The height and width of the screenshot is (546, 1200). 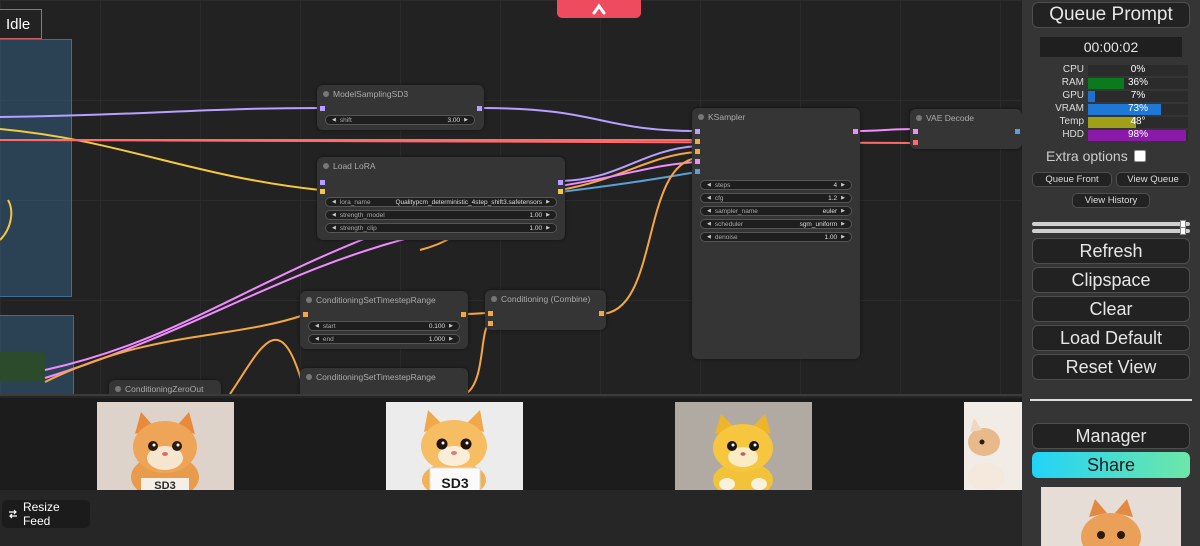 I want to click on preview-image, so click(x=1111, y=516).